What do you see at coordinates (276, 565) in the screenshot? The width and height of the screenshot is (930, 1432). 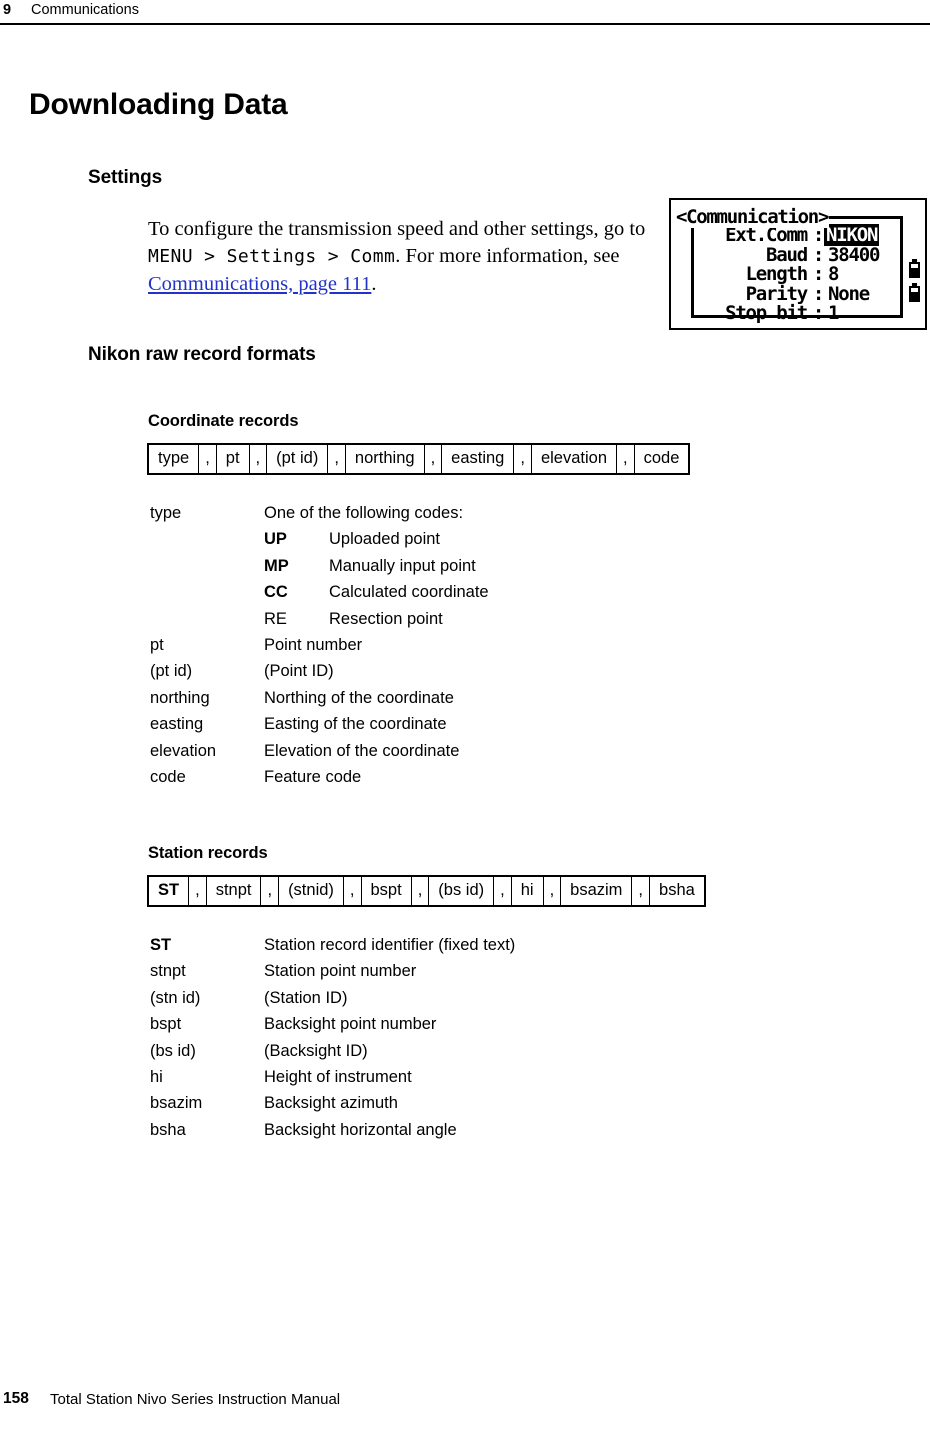 I see `type-code-key: MP` at bounding box center [276, 565].